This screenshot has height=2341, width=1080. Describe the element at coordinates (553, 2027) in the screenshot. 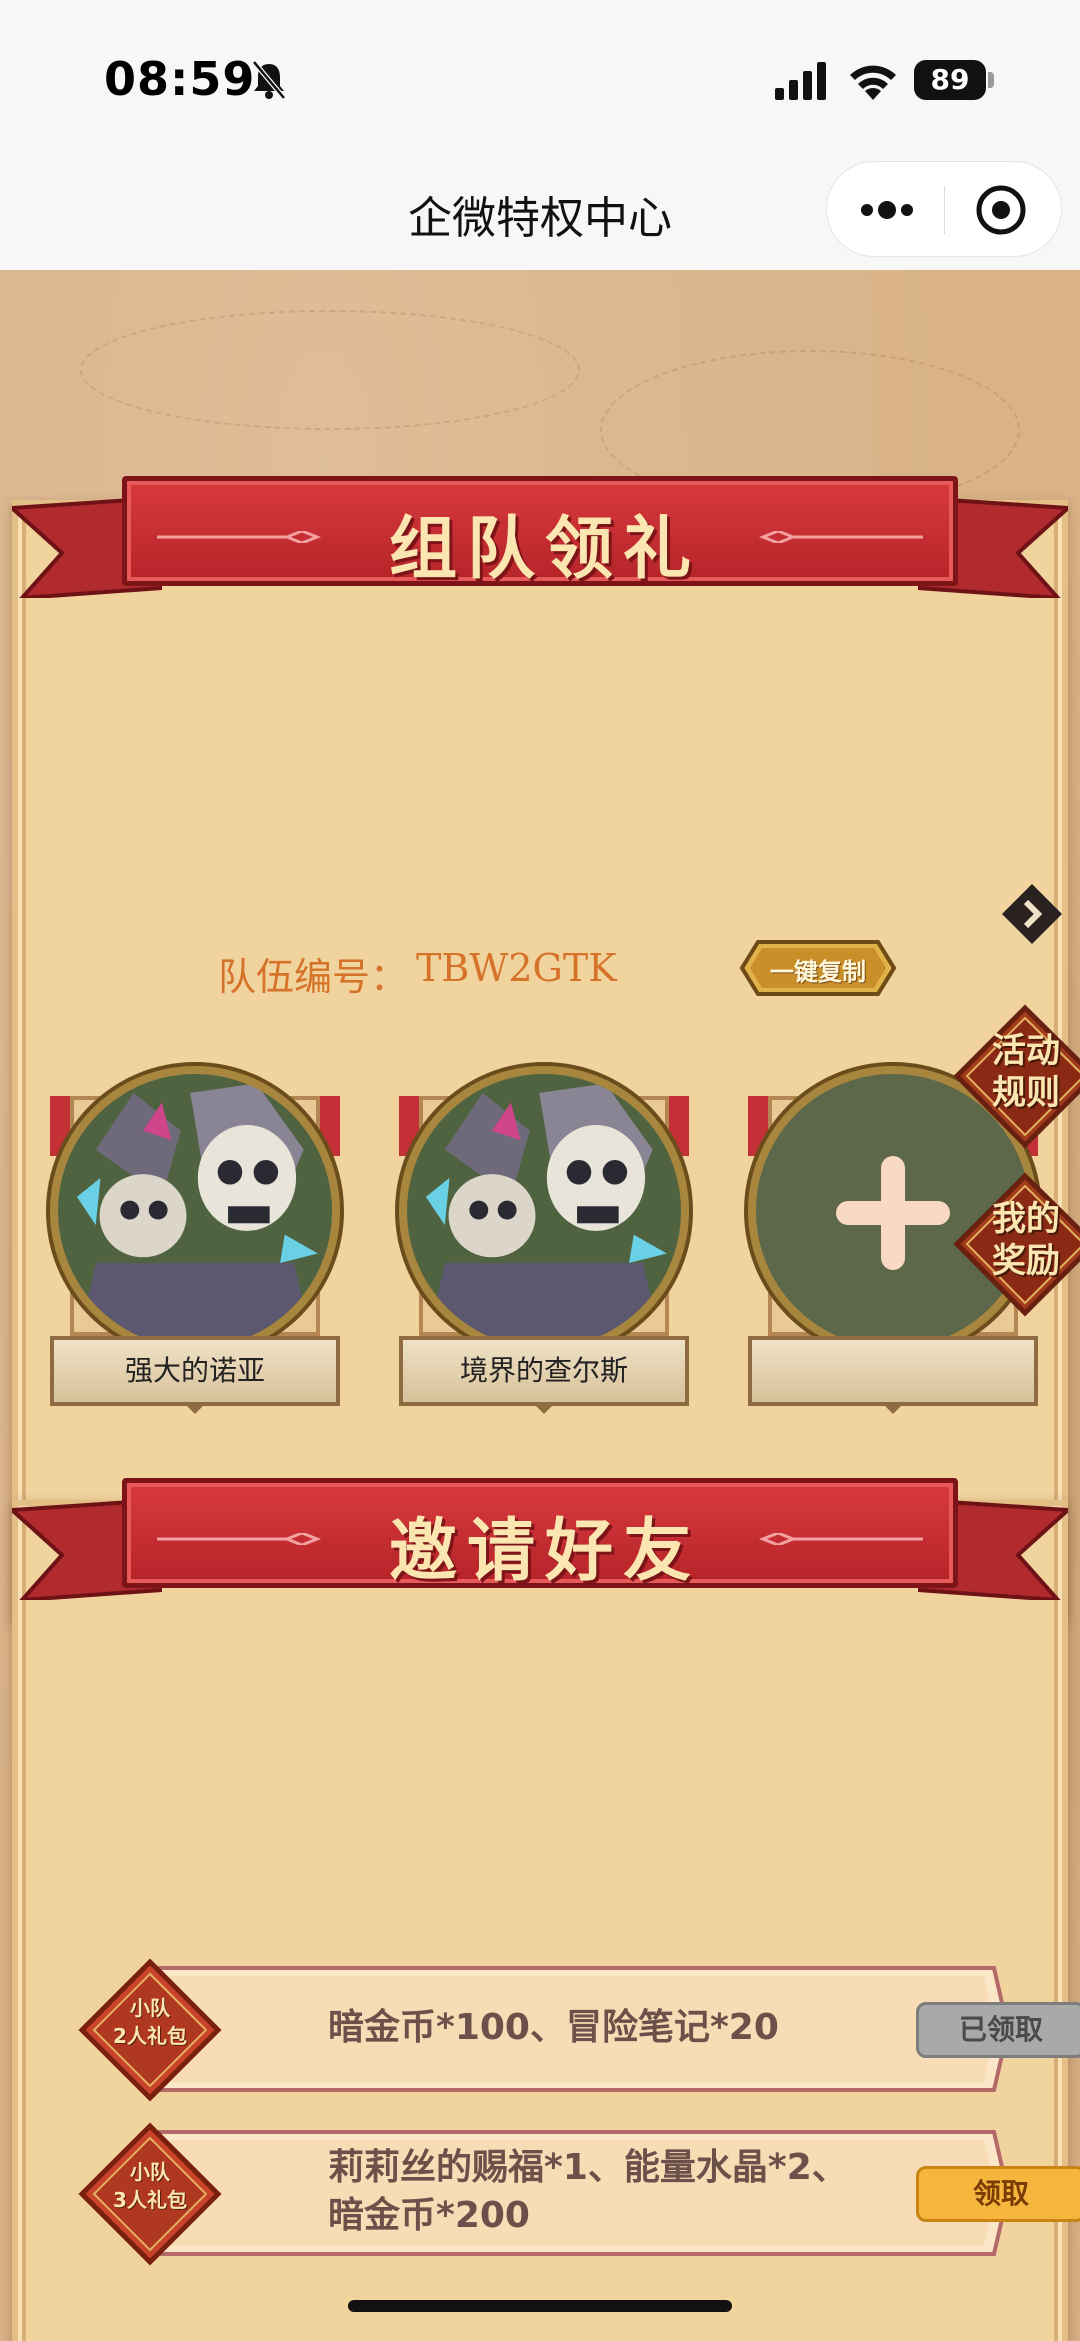

I see `reward-line: 暗金币*100、冒险笔记*20` at that location.